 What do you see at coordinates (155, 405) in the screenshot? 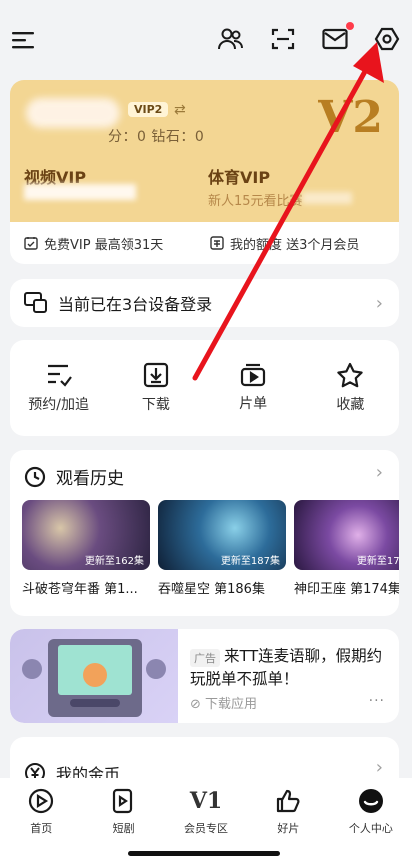
I see `action-label: 下载` at bounding box center [155, 405].